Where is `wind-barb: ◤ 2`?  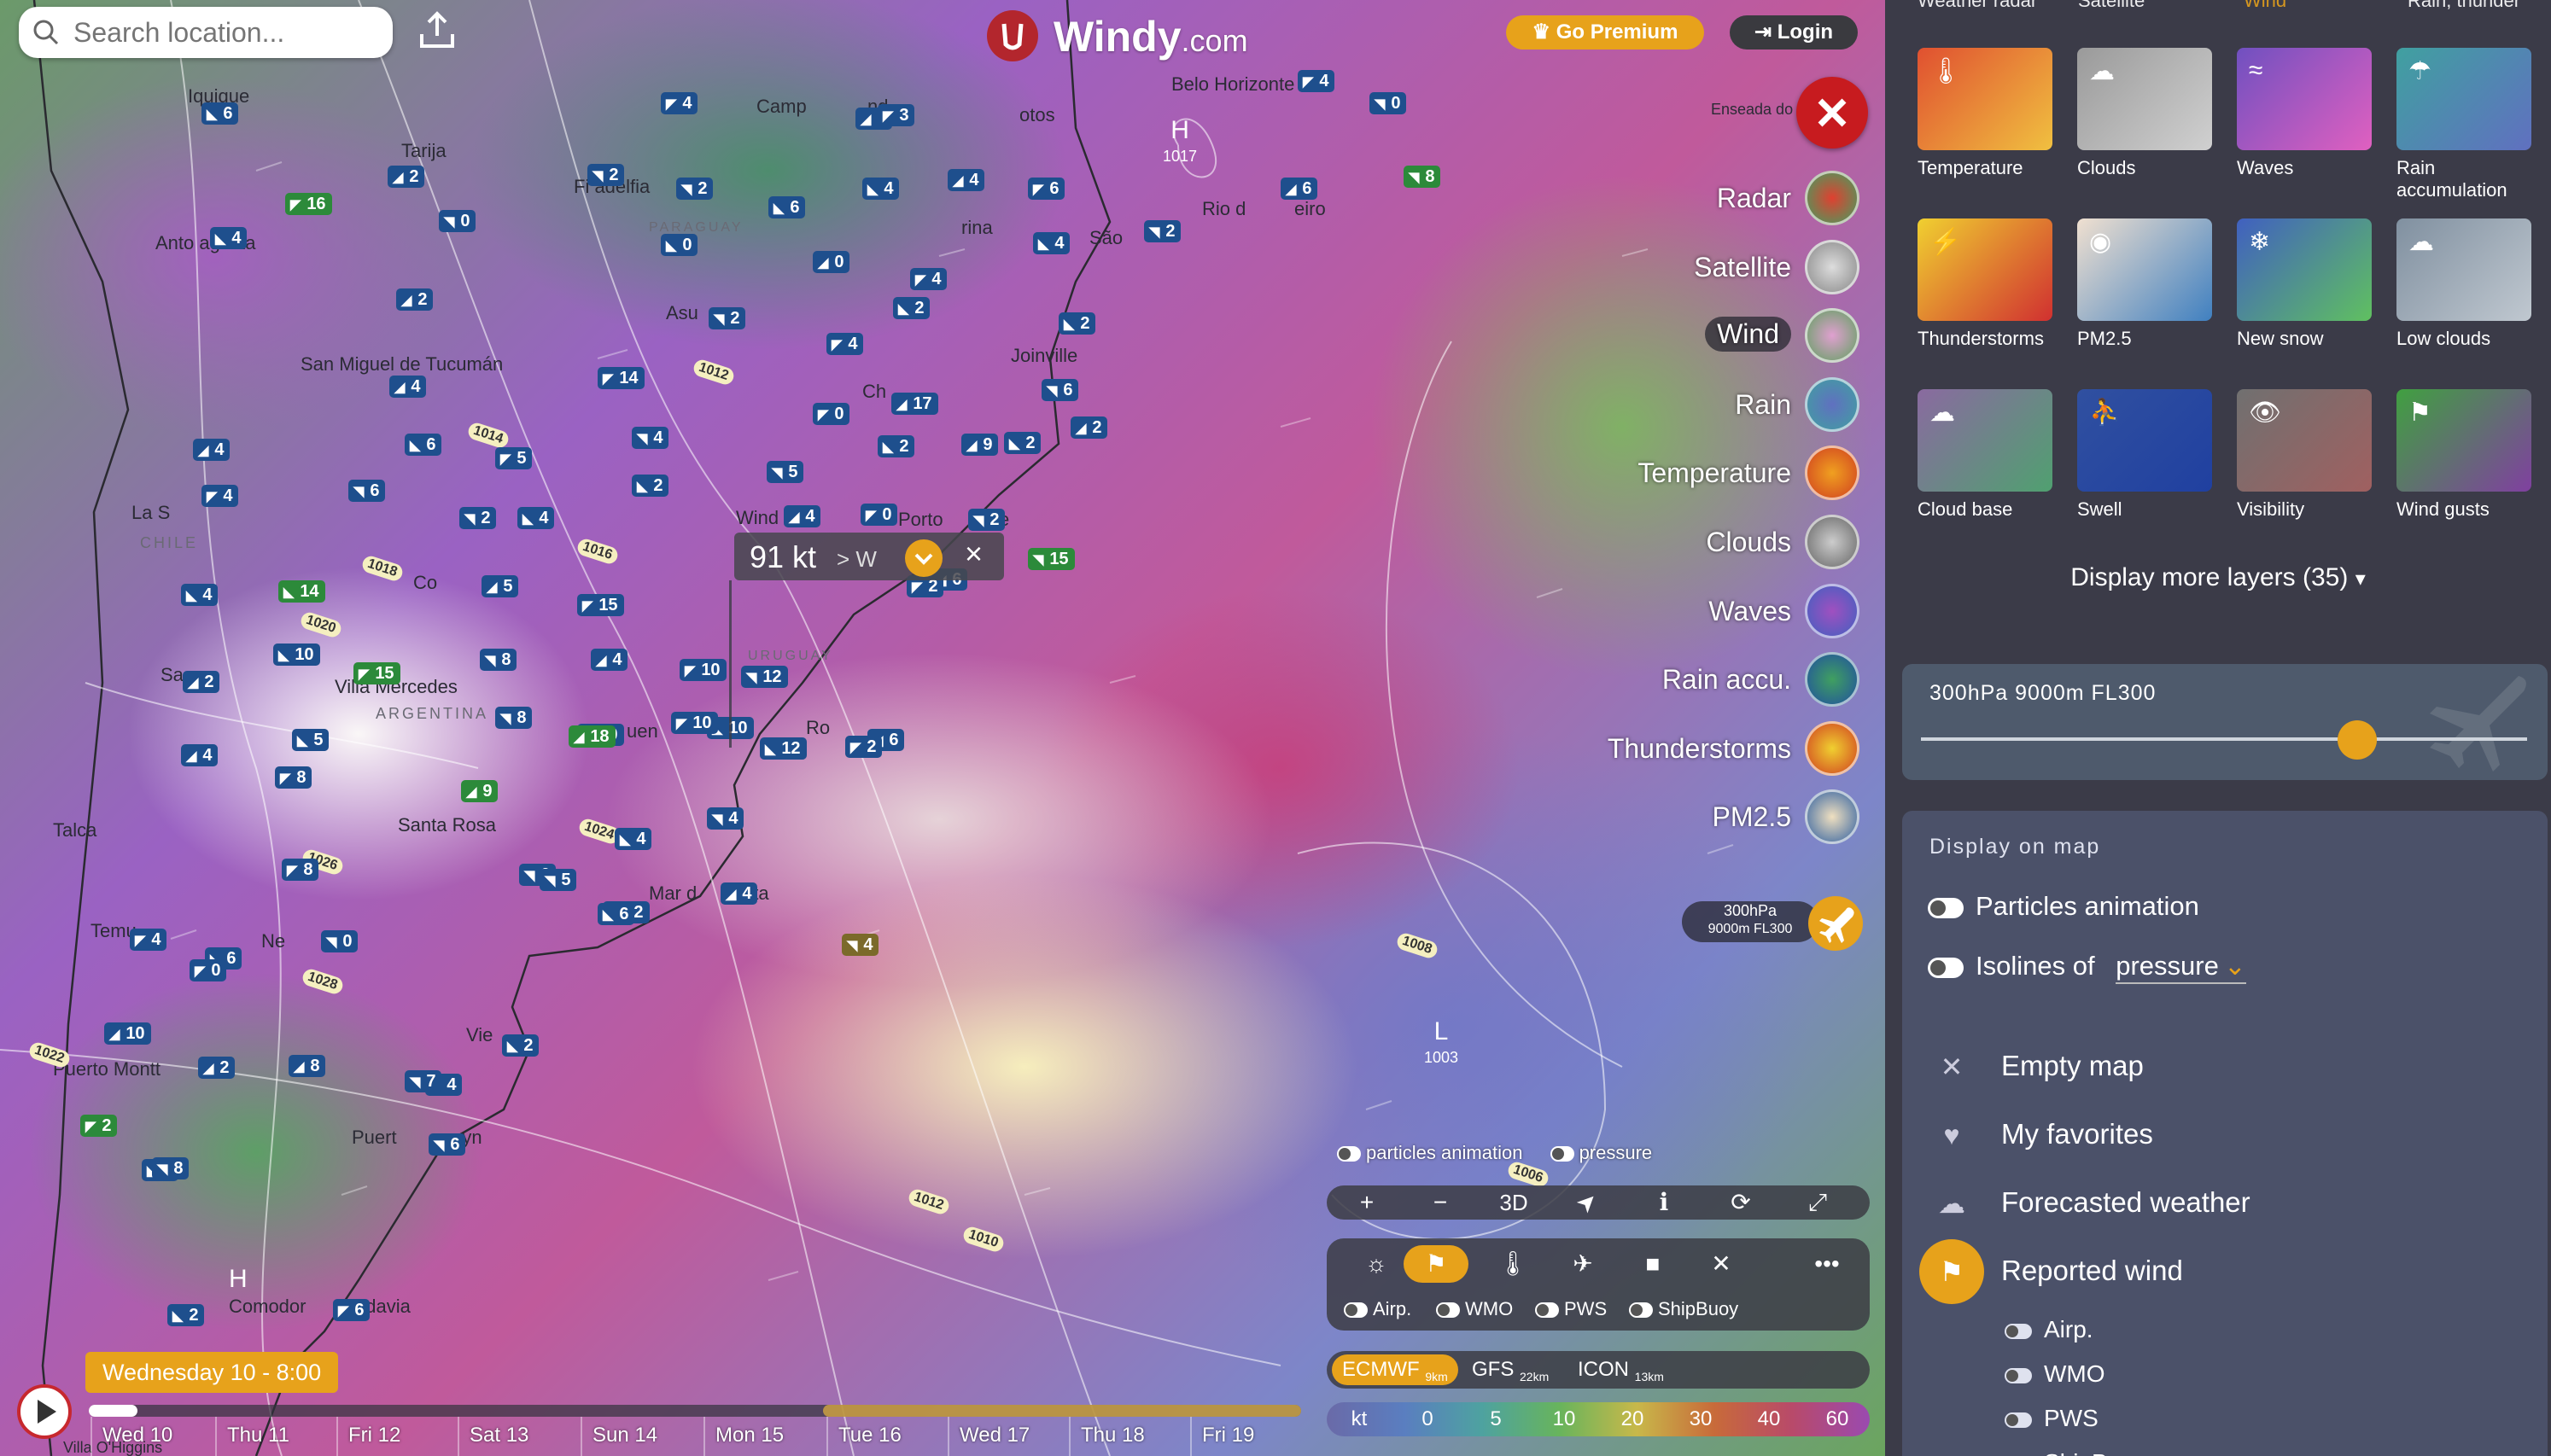 wind-barb: ◤ 2 is located at coordinates (864, 747).